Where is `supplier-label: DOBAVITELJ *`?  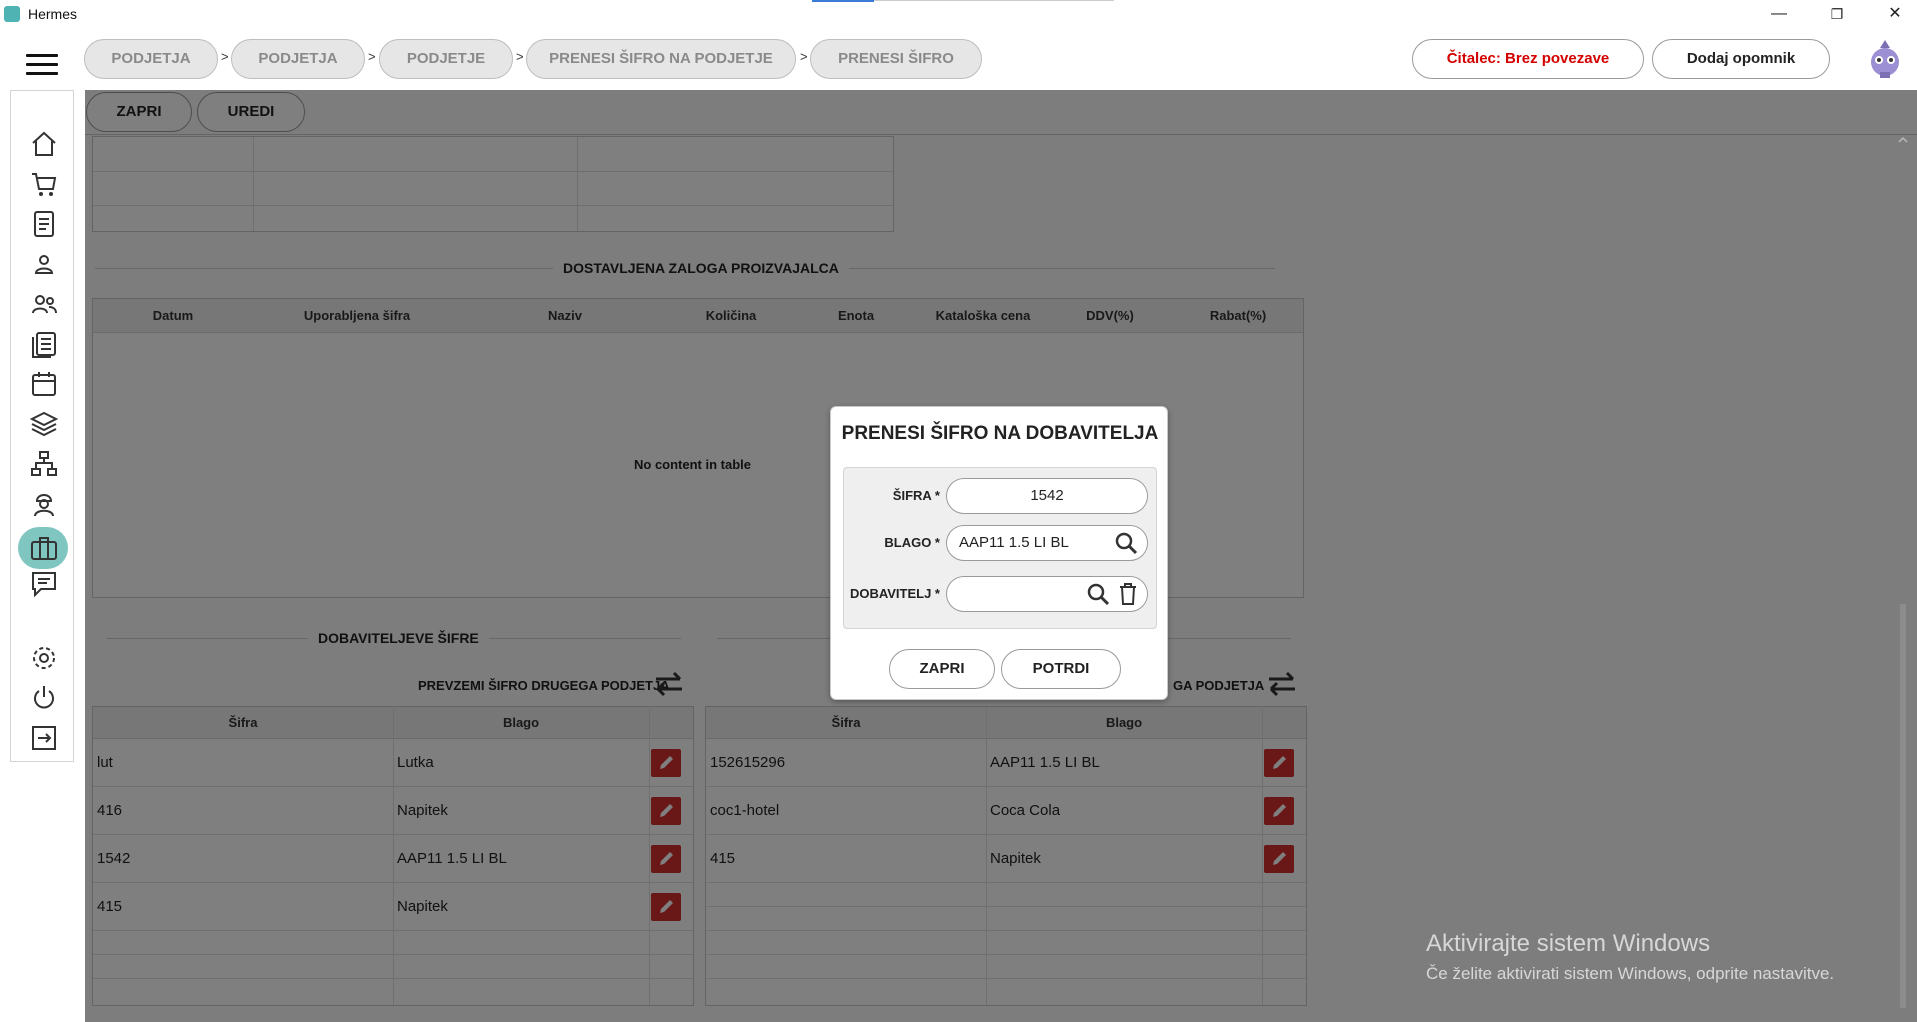 supplier-label: DOBAVITELJ * is located at coordinates (894, 593).